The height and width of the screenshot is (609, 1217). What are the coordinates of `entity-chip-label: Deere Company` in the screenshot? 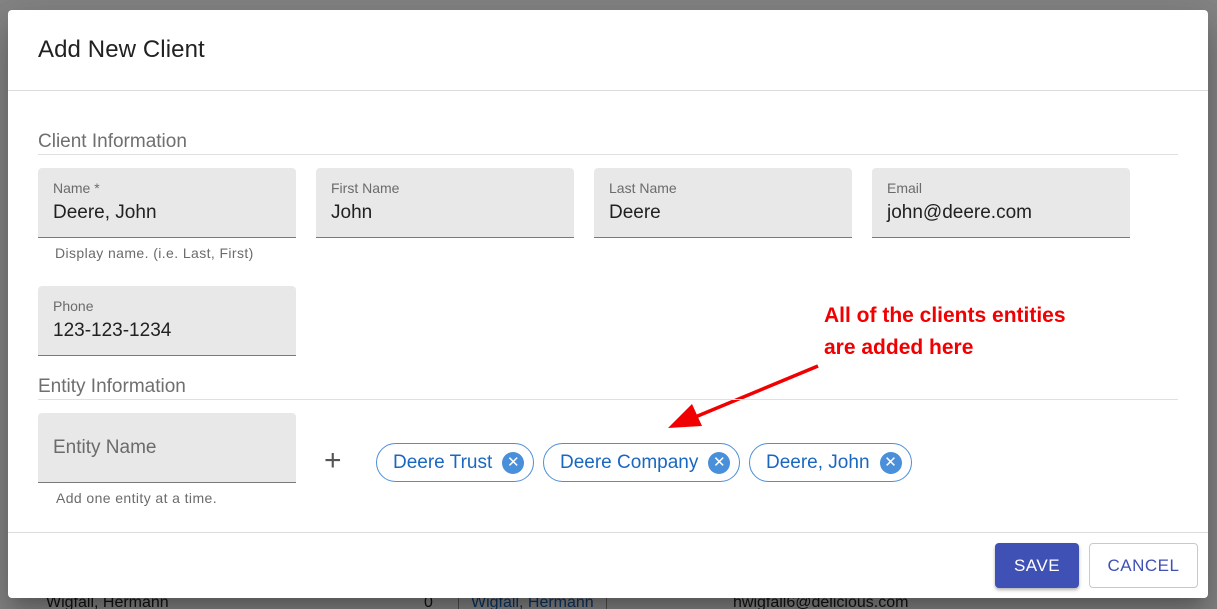 It's located at (629, 462).